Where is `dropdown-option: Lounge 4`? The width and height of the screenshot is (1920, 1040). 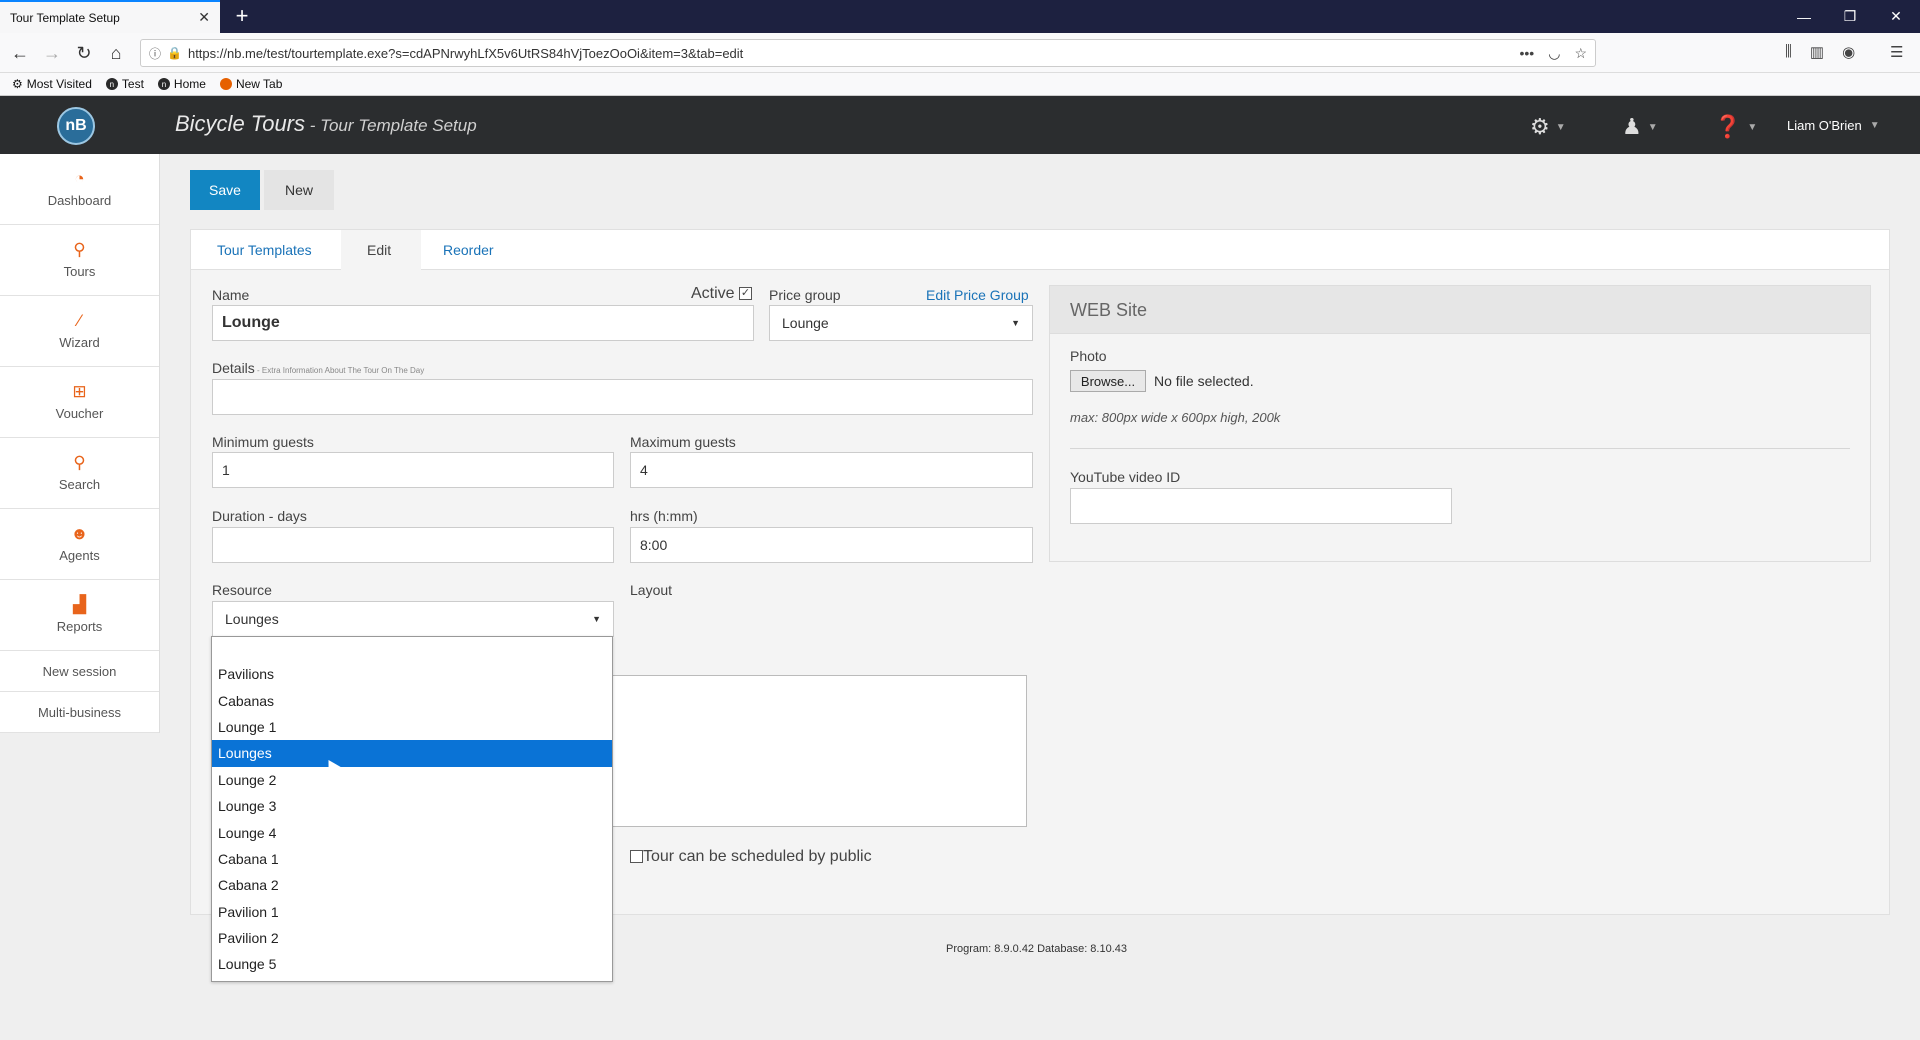 dropdown-option: Lounge 4 is located at coordinates (412, 832).